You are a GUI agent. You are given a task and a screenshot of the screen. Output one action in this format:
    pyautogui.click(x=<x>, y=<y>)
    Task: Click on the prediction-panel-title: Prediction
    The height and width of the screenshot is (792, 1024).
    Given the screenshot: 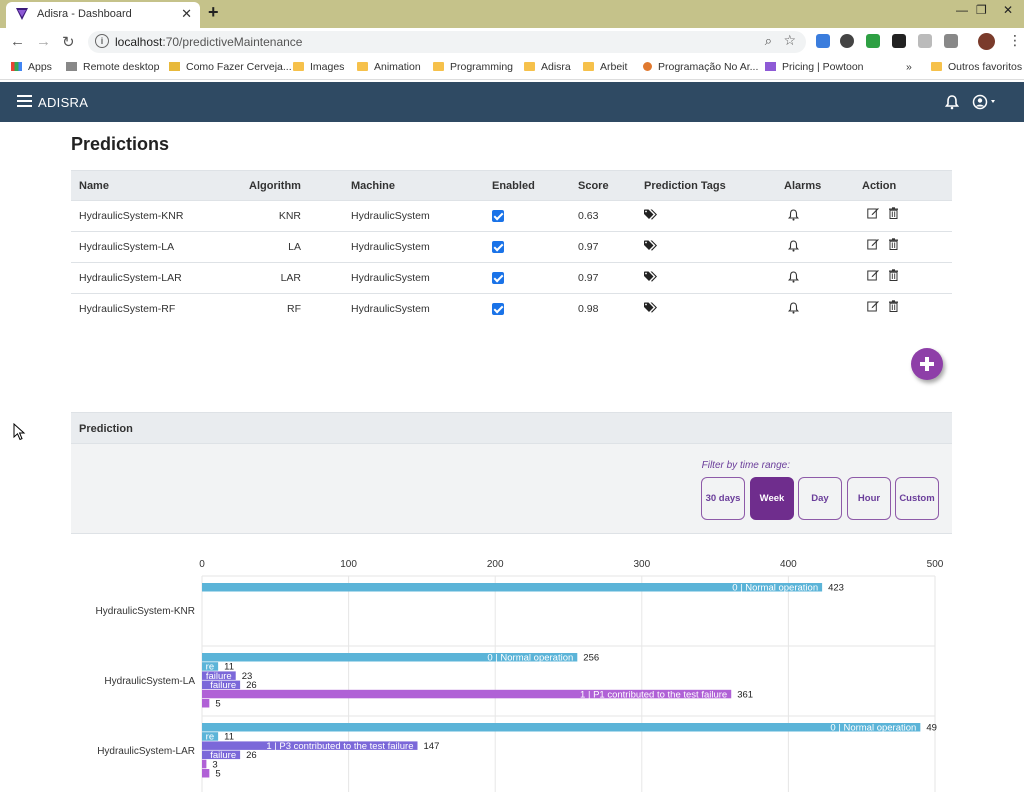 What is the action you would take?
    pyautogui.click(x=106, y=429)
    